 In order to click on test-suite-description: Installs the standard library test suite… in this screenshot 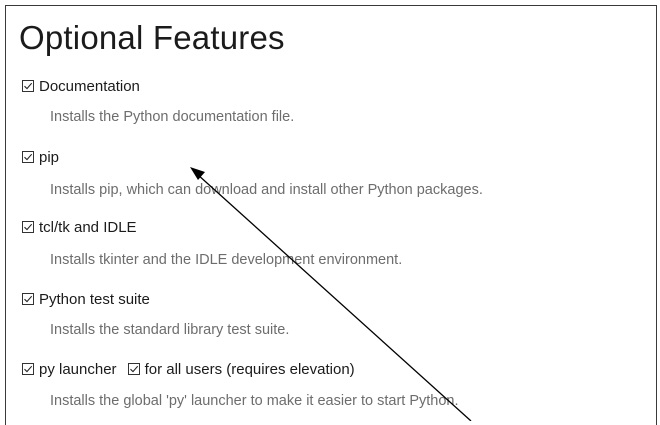, I will do `click(170, 330)`.